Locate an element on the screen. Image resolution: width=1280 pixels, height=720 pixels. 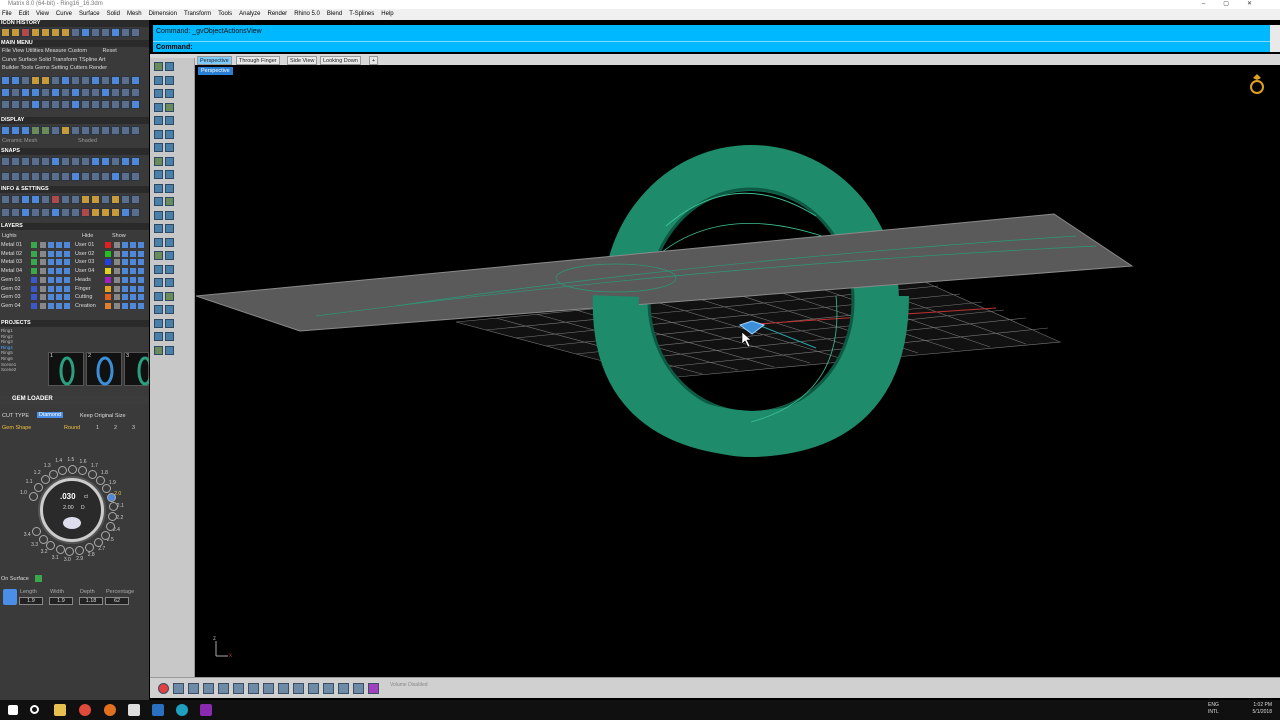
dial-size-label: 1.1 is located at coordinates (29, 482).